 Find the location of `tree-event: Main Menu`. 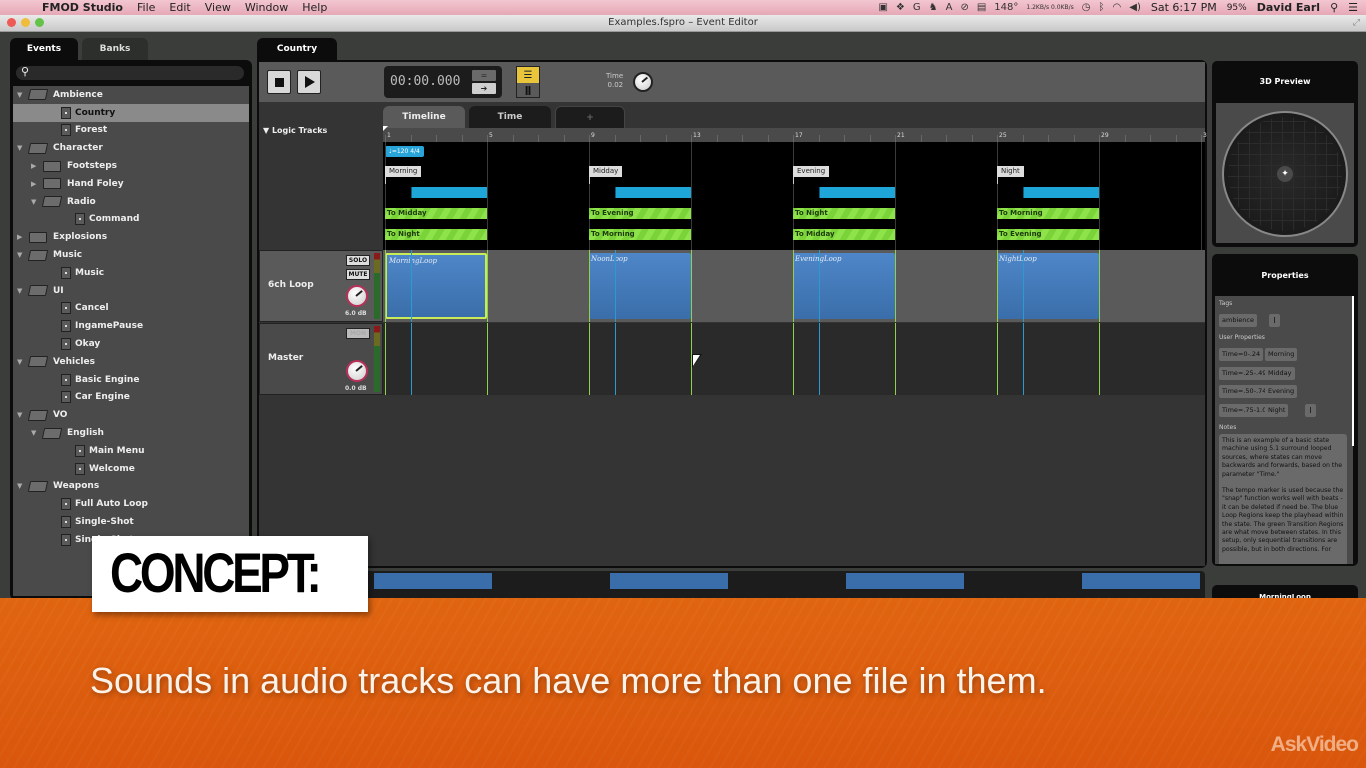

tree-event: Main Menu is located at coordinates (131, 451).